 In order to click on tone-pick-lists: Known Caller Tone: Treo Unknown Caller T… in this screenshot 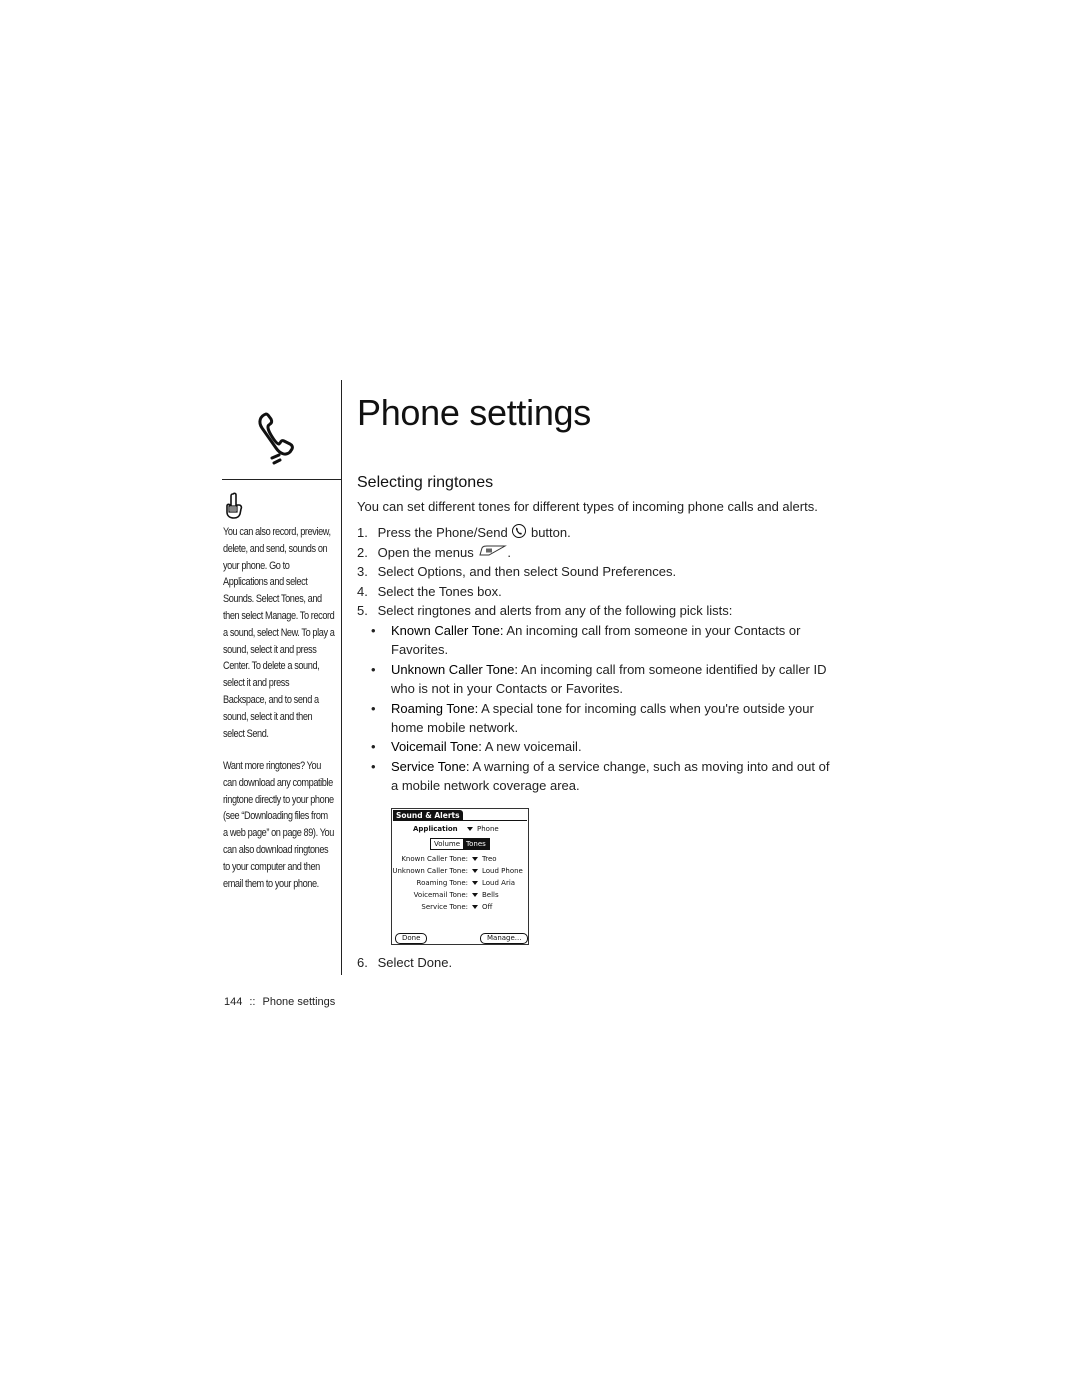, I will do `click(460, 883)`.